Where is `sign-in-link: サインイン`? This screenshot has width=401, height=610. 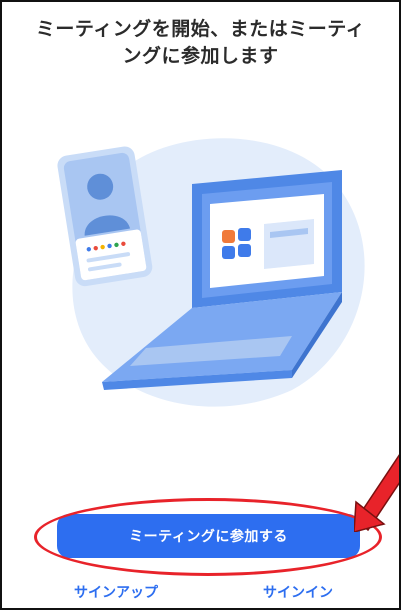
sign-in-link: サインイン is located at coordinates (298, 592).